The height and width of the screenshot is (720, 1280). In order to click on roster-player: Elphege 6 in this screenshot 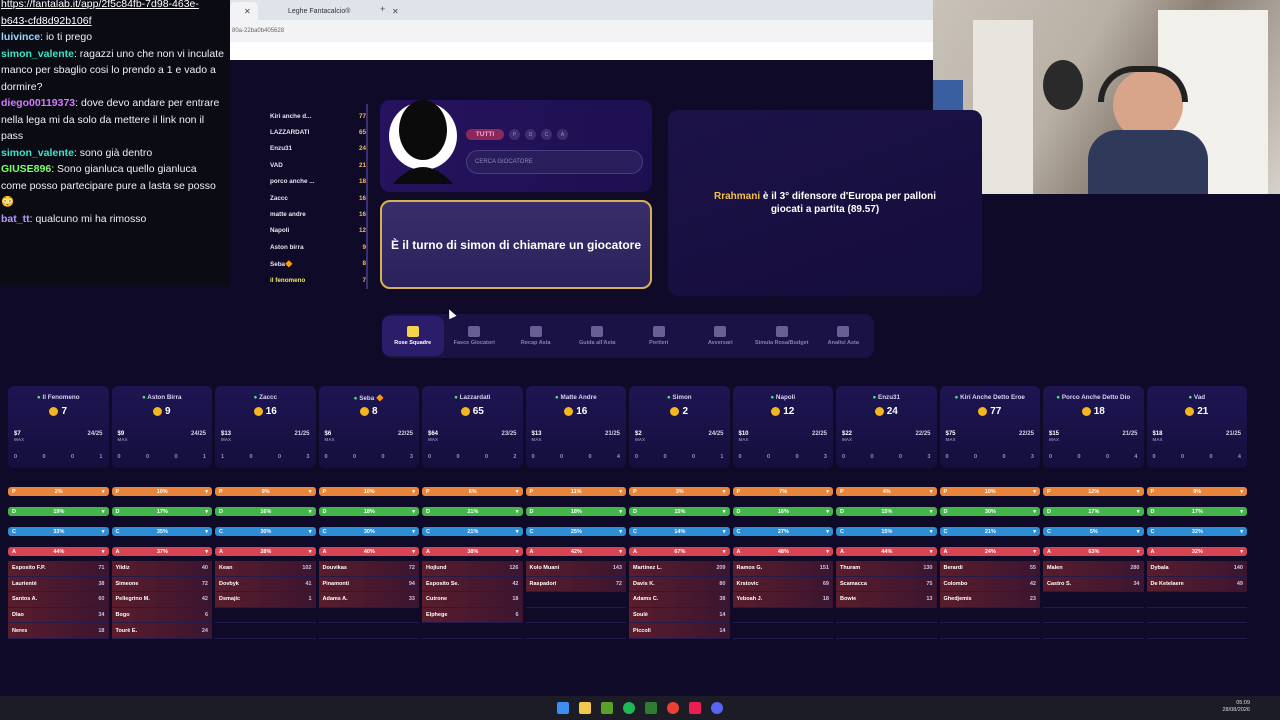, I will do `click(472, 615)`.